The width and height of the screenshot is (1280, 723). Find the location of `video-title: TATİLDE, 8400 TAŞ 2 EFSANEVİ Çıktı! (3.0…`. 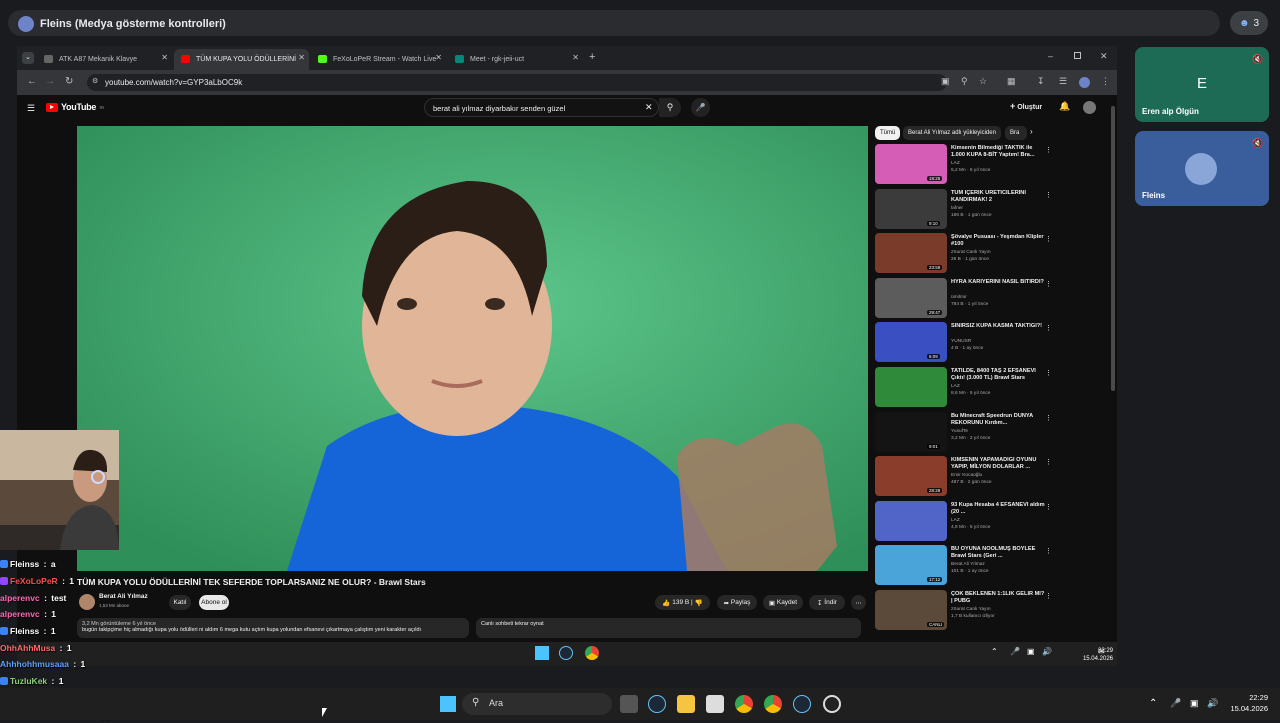

video-title: TATİLDE, 8400 TAŞ 2 EFSANEVİ Çıktı! (3.0… is located at coordinates (998, 375).